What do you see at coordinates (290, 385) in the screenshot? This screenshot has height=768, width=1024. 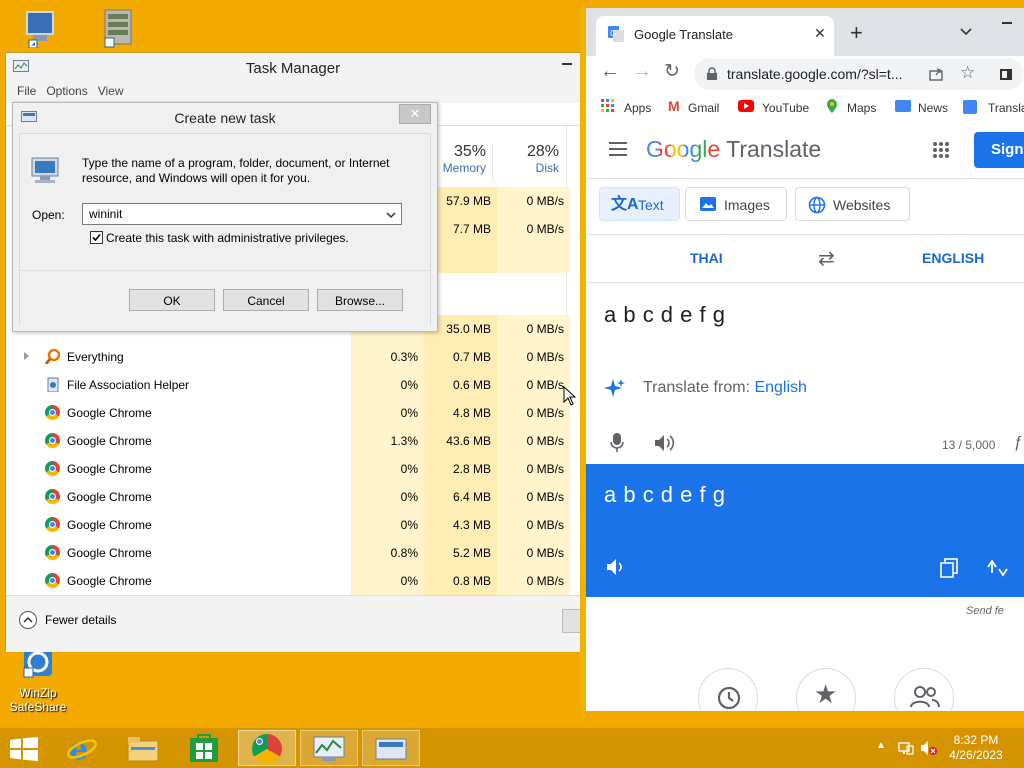 I see `table-row: File Association Helper 0% 0.6 MB 0 MB/s` at bounding box center [290, 385].